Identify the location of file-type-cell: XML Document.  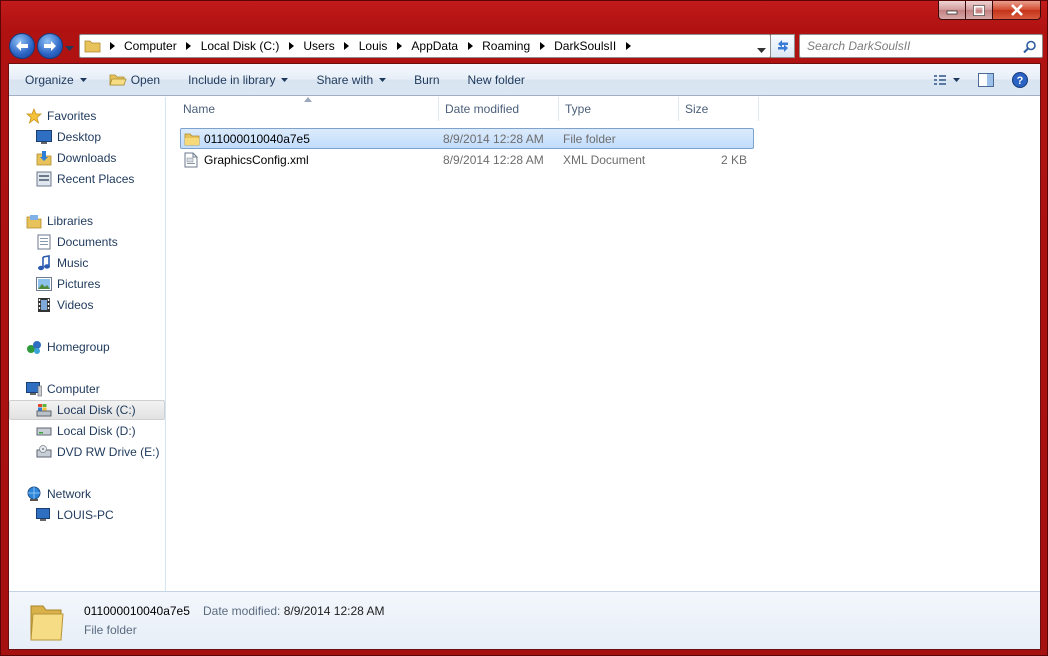
(604, 159).